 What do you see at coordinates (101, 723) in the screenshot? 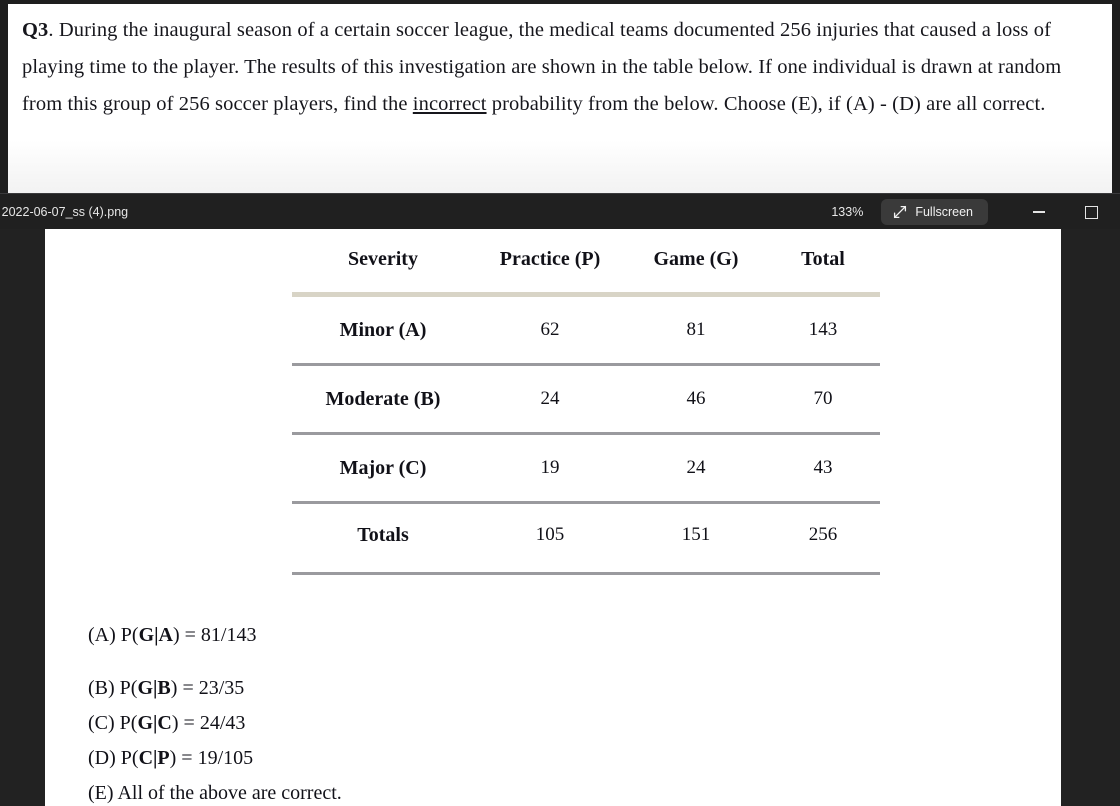
I see `answer-tag: (C)` at bounding box center [101, 723].